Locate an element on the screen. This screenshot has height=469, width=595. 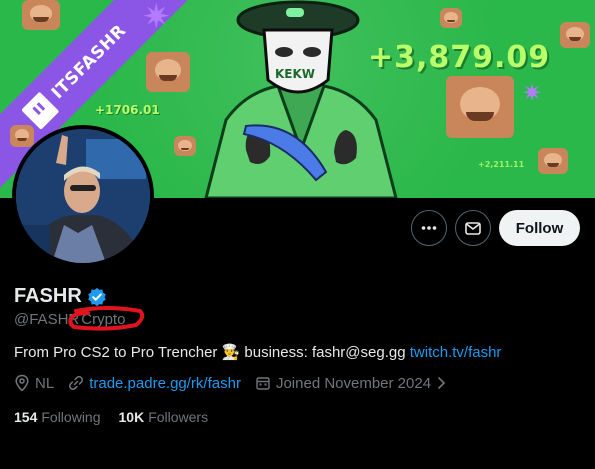
follow-button: Follow is located at coordinates (539, 228).